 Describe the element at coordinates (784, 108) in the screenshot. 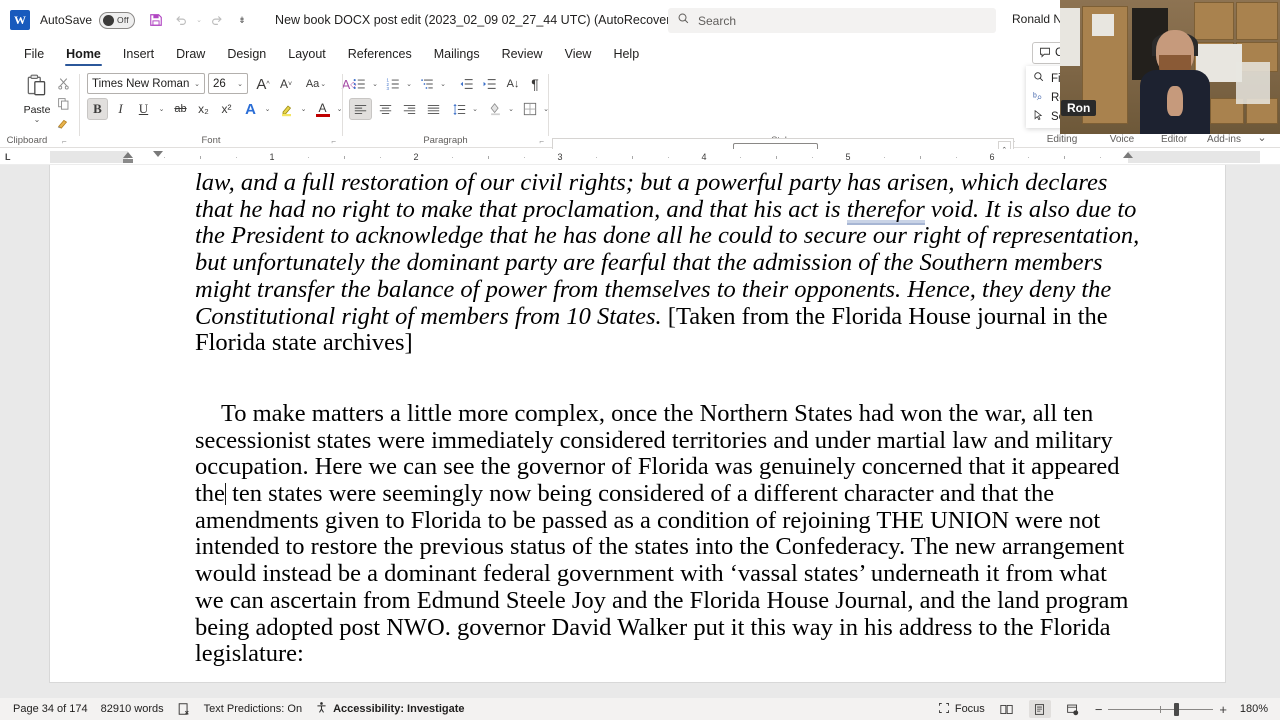

I see `ribbon-group-styles: Styles ⌐` at that location.